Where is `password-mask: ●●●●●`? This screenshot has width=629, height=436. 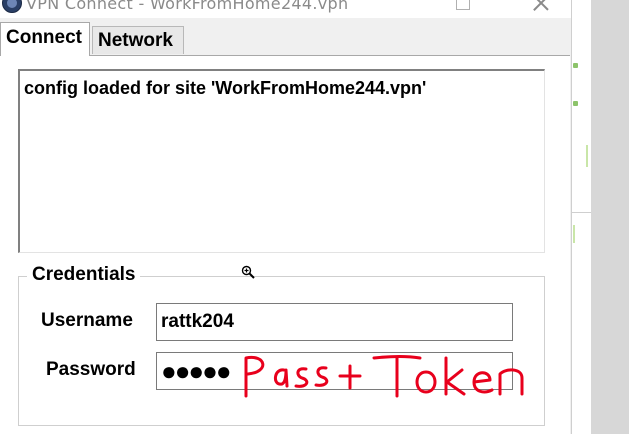
password-mask: ●●●●● is located at coordinates (196, 371).